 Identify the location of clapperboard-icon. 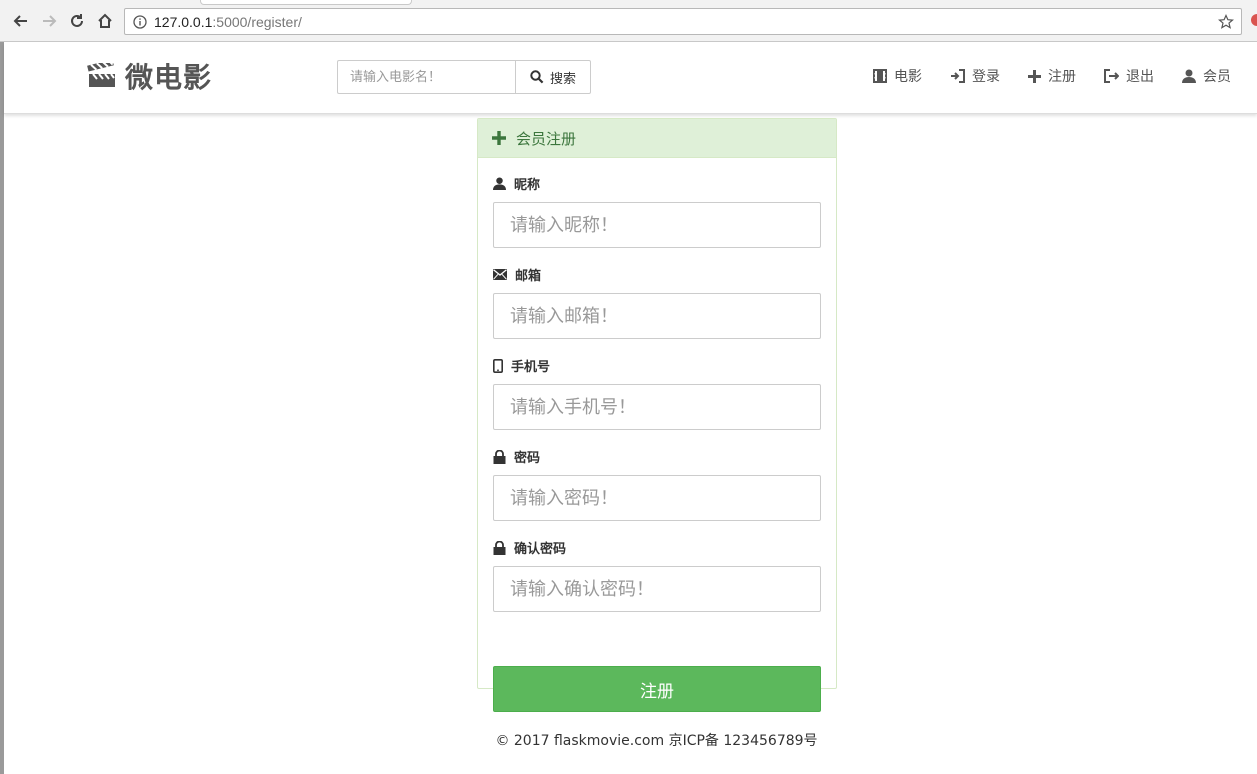
(101, 75).